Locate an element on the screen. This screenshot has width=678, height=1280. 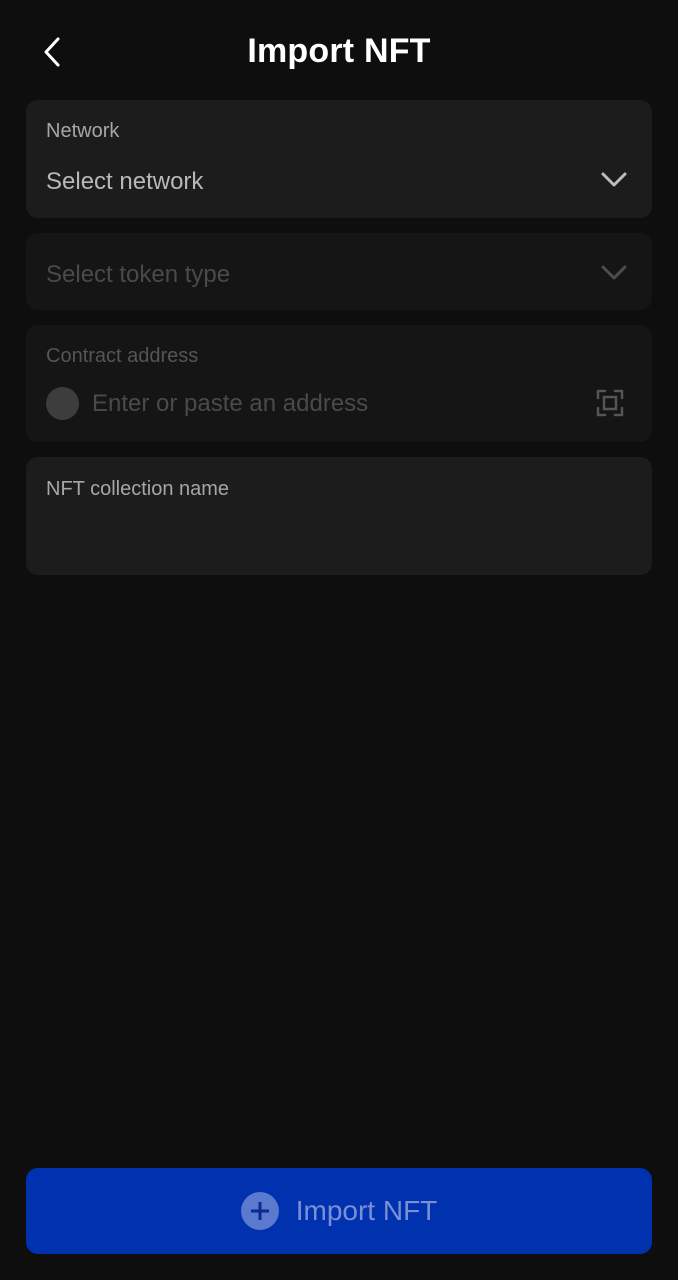
network-value: Select network is located at coordinates (125, 181).